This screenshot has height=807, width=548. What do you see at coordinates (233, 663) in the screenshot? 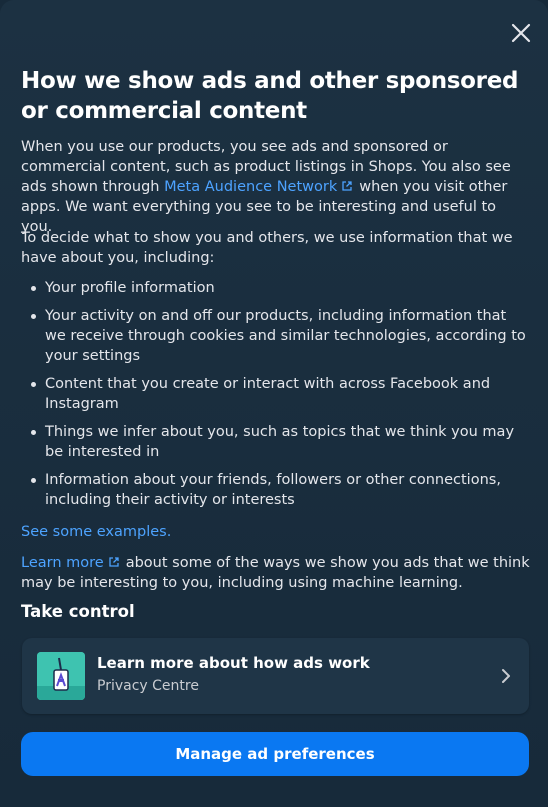
I see `card-title: Learn more about how ads work` at bounding box center [233, 663].